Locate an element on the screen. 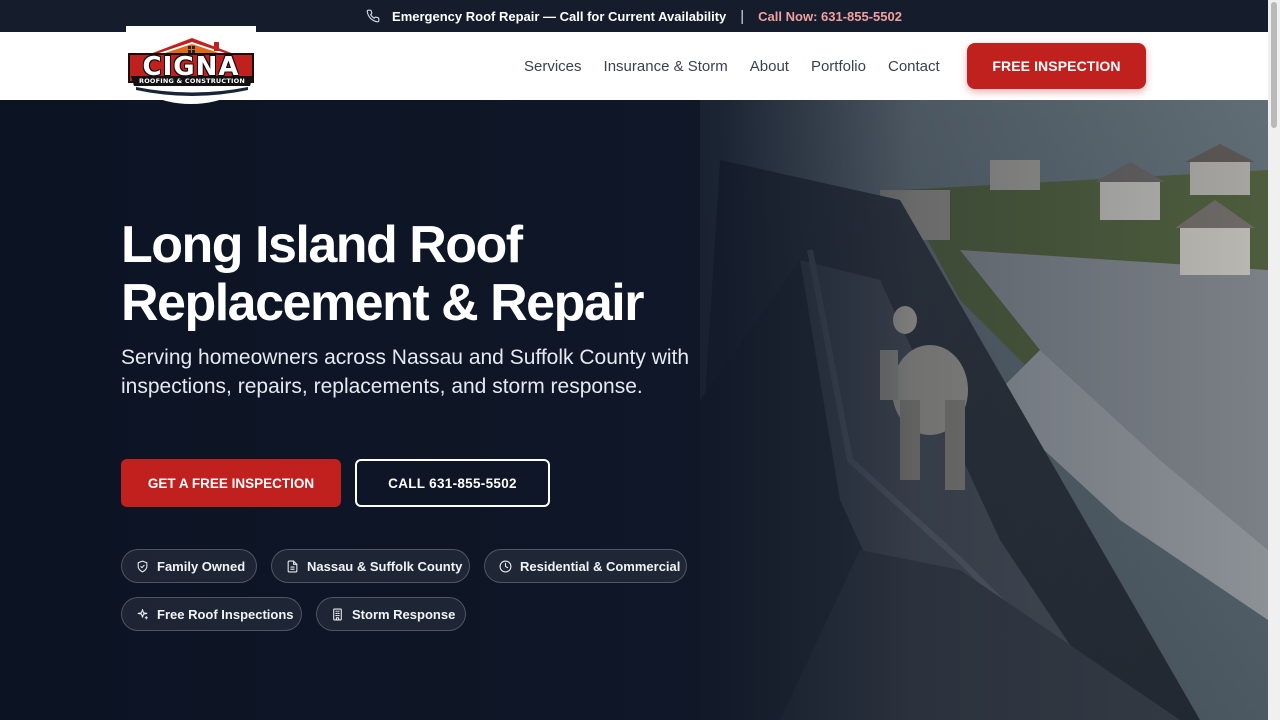 This screenshot has height=720, width=1280. call-now-link: Call Now: 631-855-5502 is located at coordinates (830, 16).